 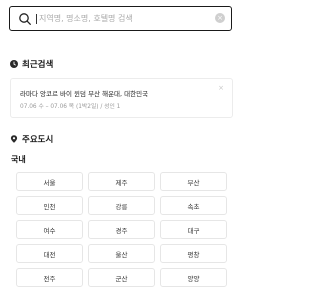 What do you see at coordinates (121, 253) in the screenshot?
I see `city-button: 울산` at bounding box center [121, 253].